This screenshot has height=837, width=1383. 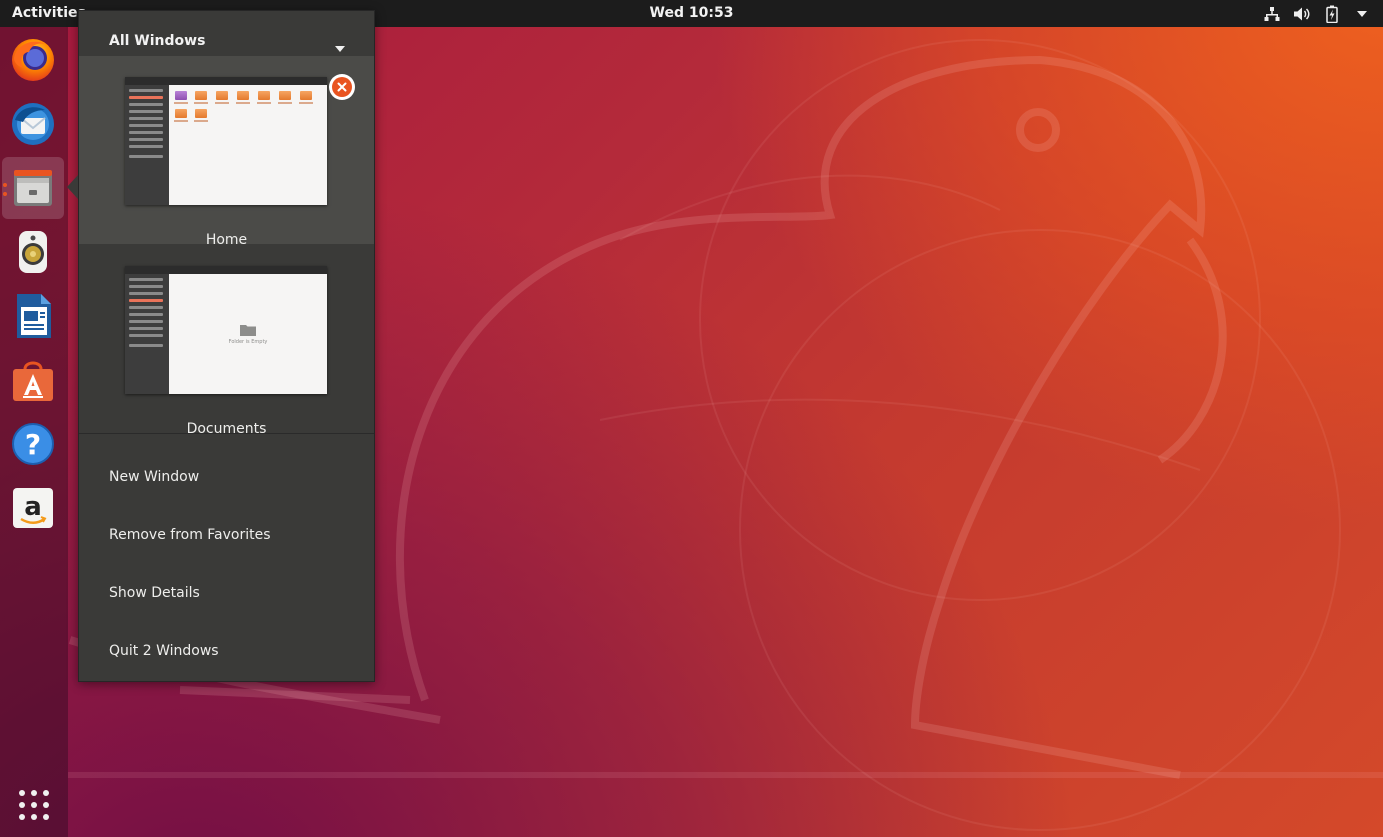 I want to click on dock-item-help: ?, so click(x=33, y=444).